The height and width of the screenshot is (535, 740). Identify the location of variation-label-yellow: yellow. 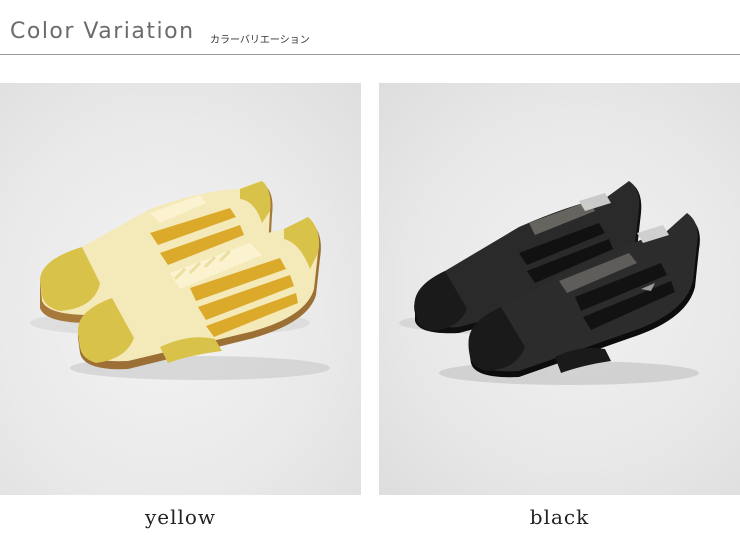
(180, 517).